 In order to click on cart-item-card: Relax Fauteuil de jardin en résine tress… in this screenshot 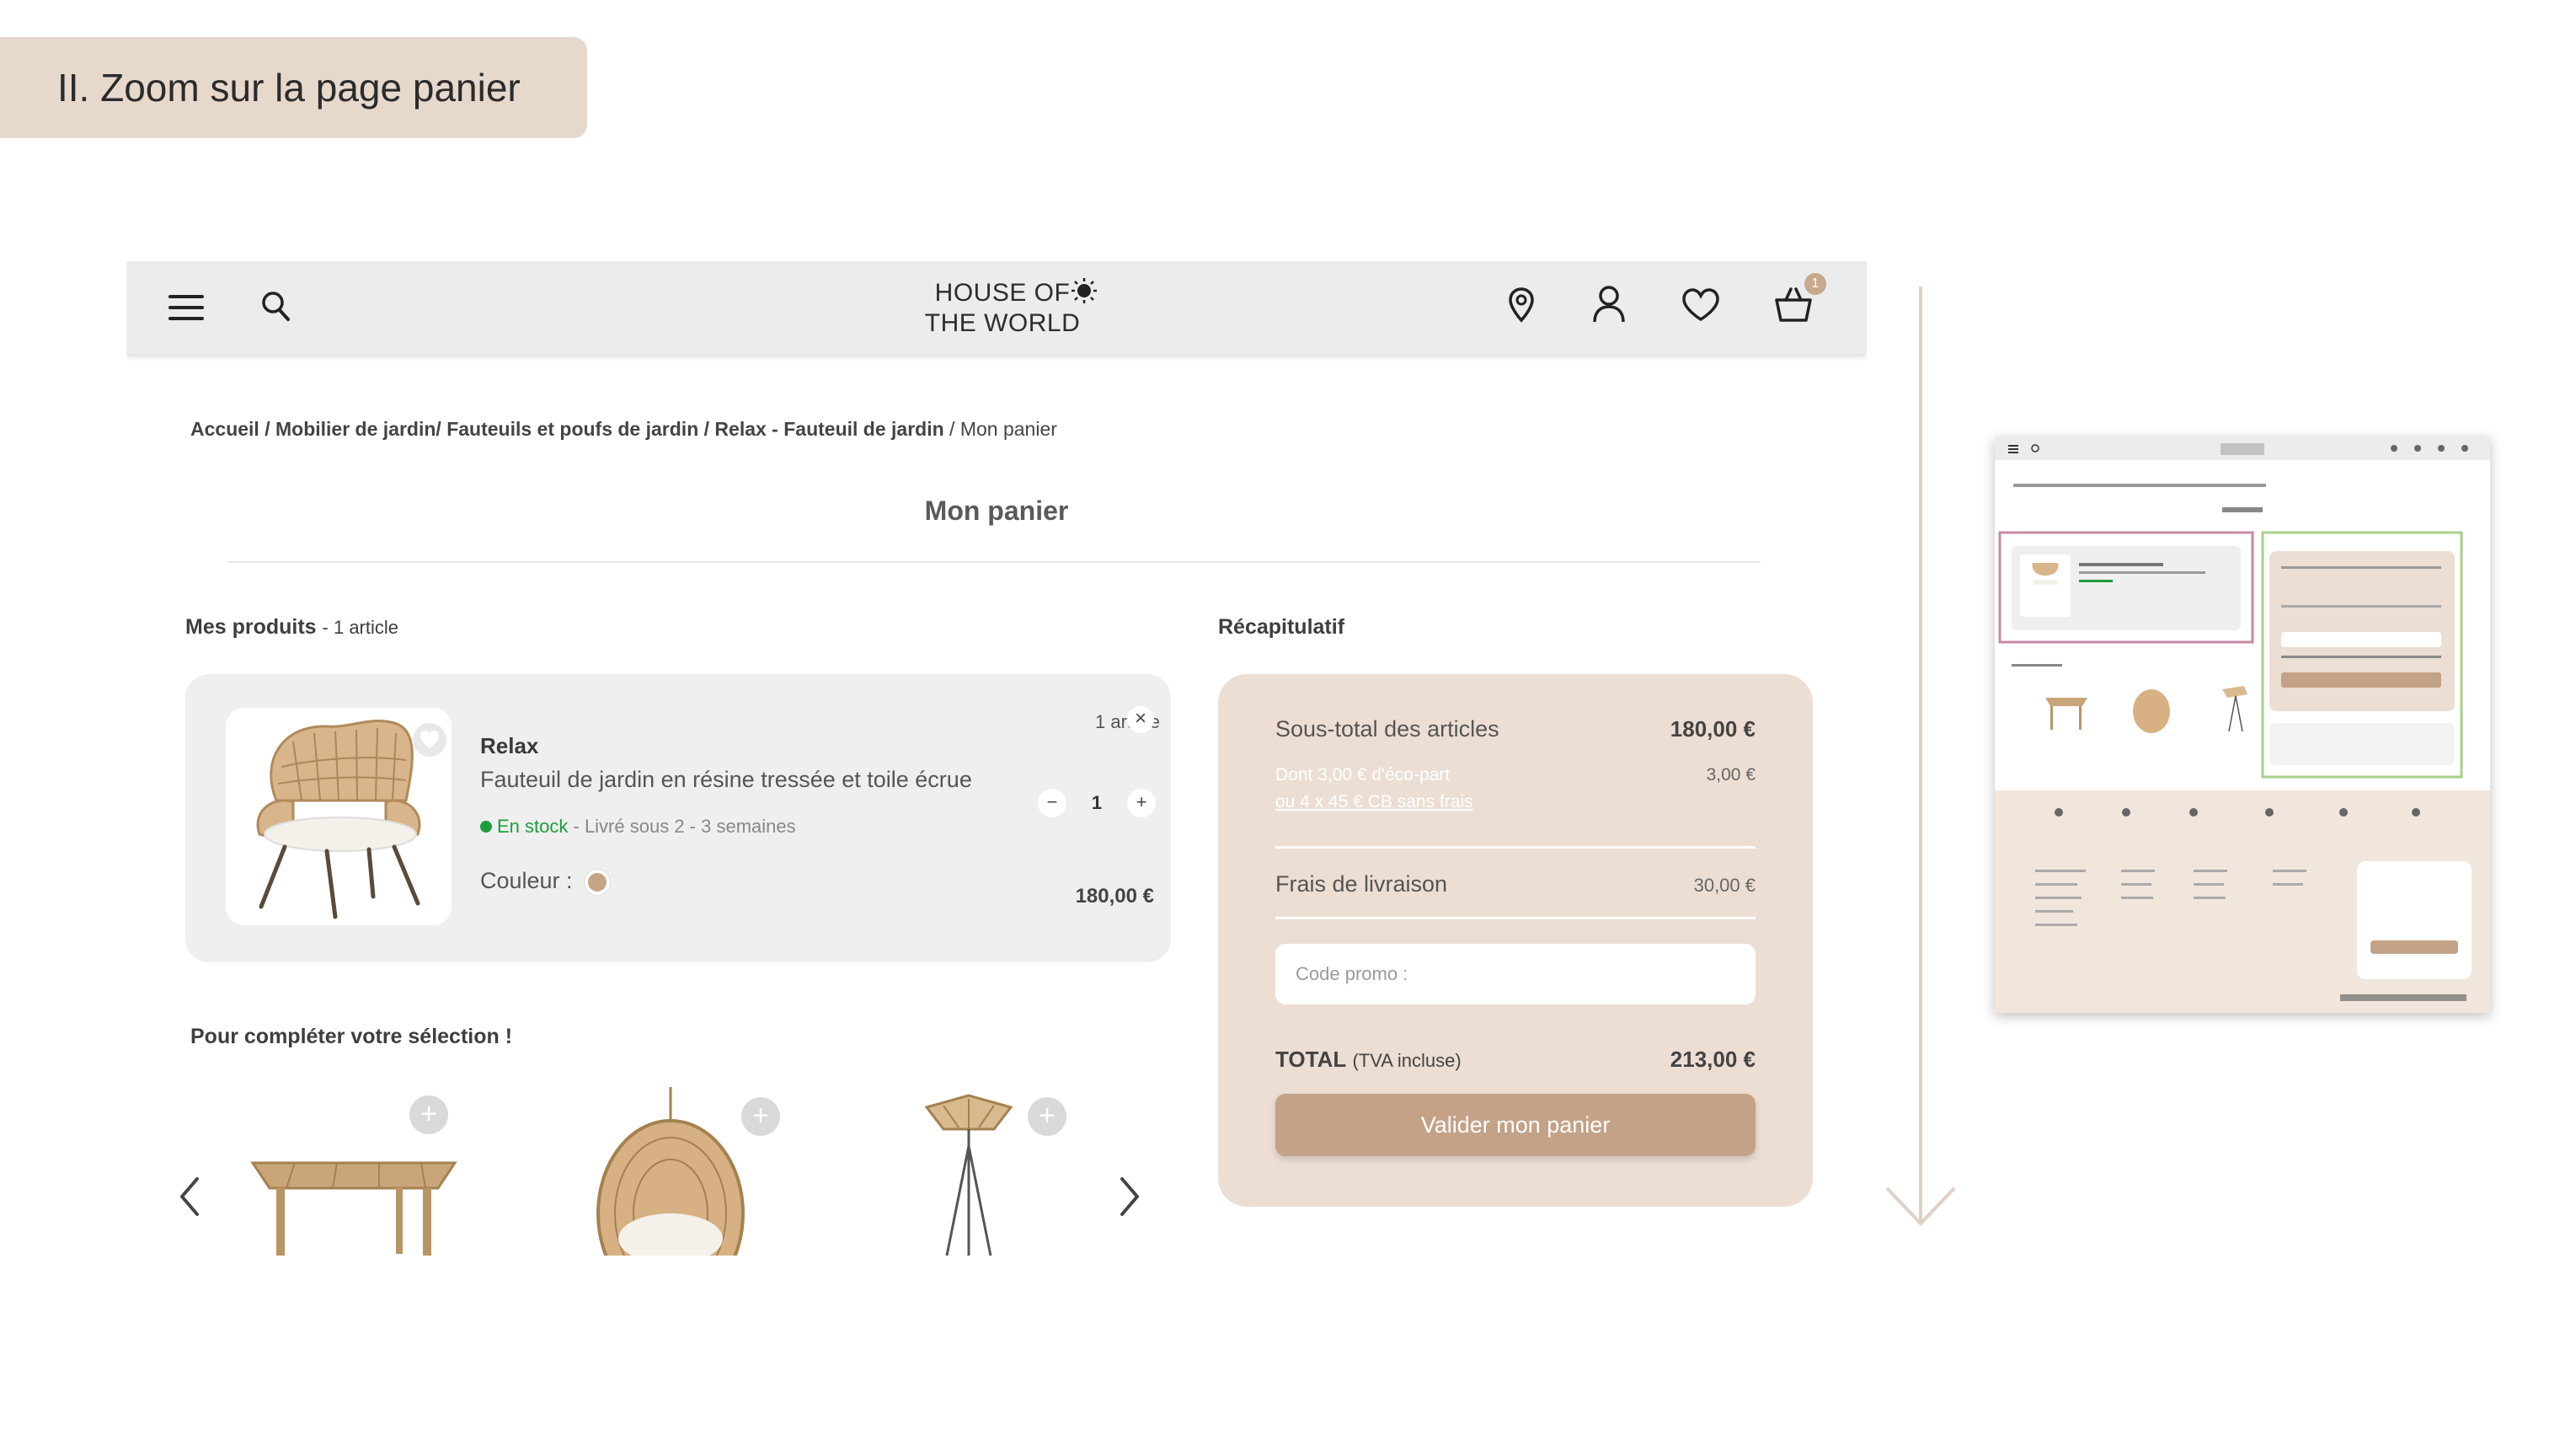, I will do `click(678, 818)`.